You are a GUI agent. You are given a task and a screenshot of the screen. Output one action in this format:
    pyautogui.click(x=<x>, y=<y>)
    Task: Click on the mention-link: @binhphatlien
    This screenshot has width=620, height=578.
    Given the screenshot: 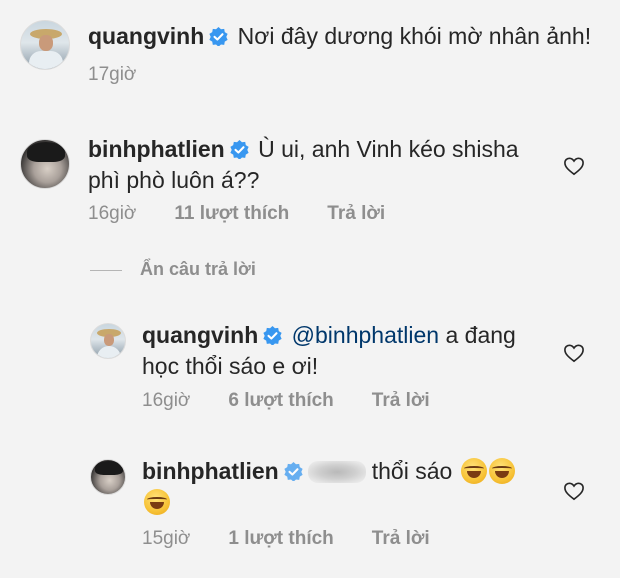 What is the action you would take?
    pyautogui.click(x=365, y=335)
    